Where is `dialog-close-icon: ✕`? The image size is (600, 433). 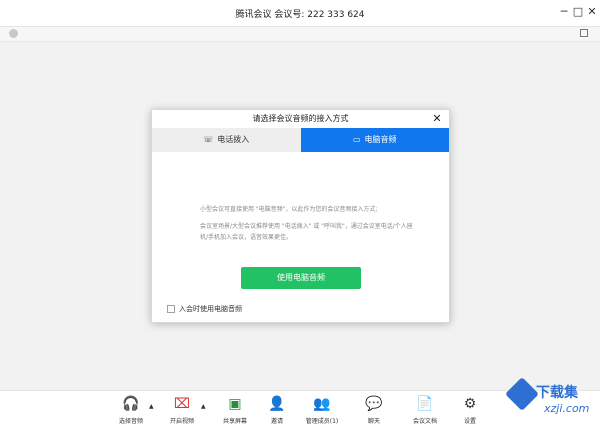
dialog-close-icon: ✕ is located at coordinates (437, 119).